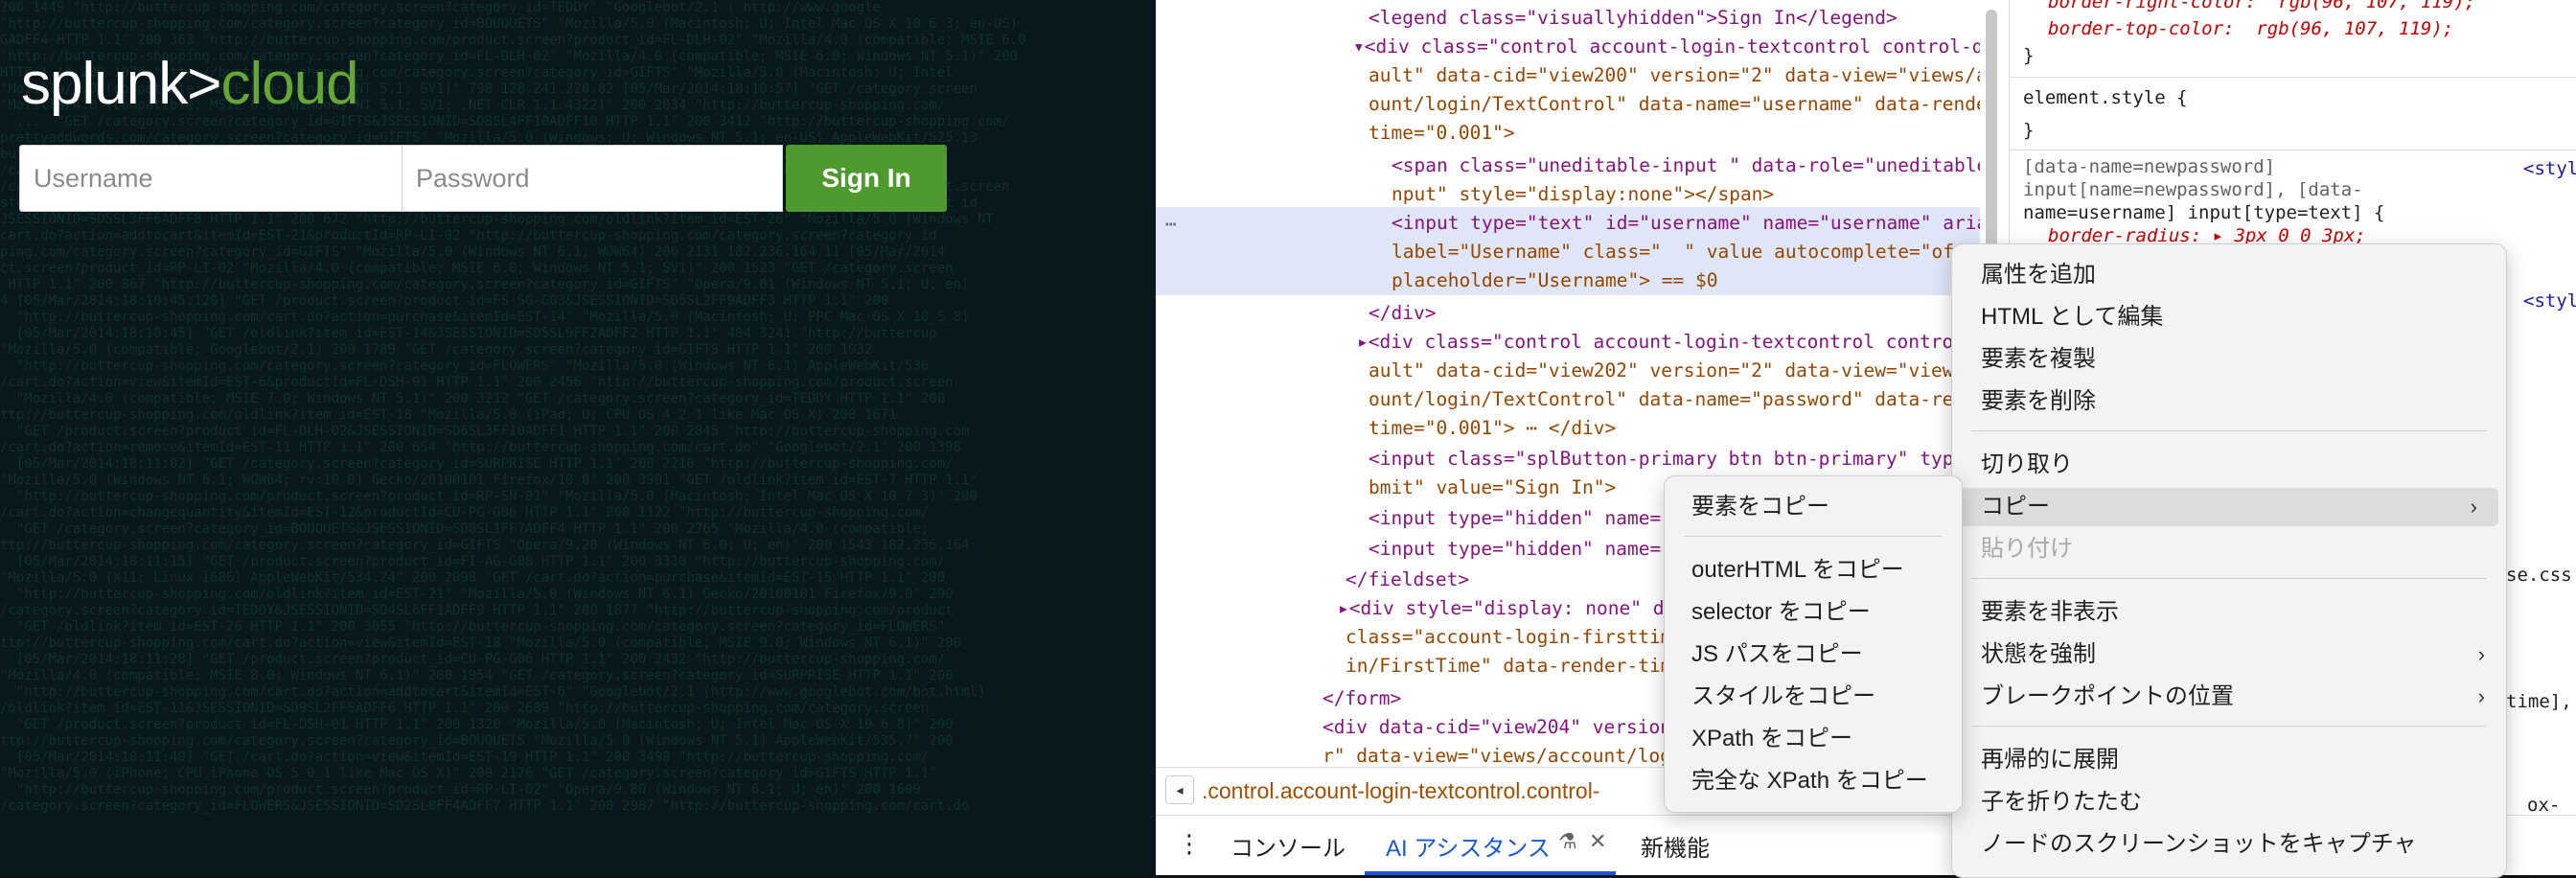 Image resolution: width=2576 pixels, height=878 pixels. I want to click on tree-line: </div>, so click(1402, 313).